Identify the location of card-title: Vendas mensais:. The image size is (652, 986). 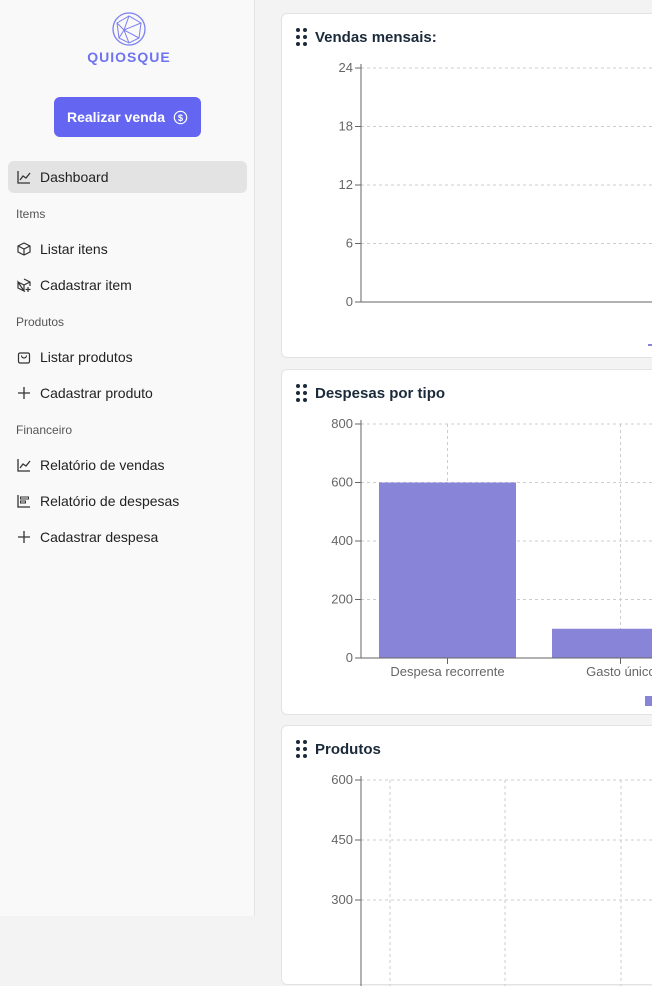
(366, 37).